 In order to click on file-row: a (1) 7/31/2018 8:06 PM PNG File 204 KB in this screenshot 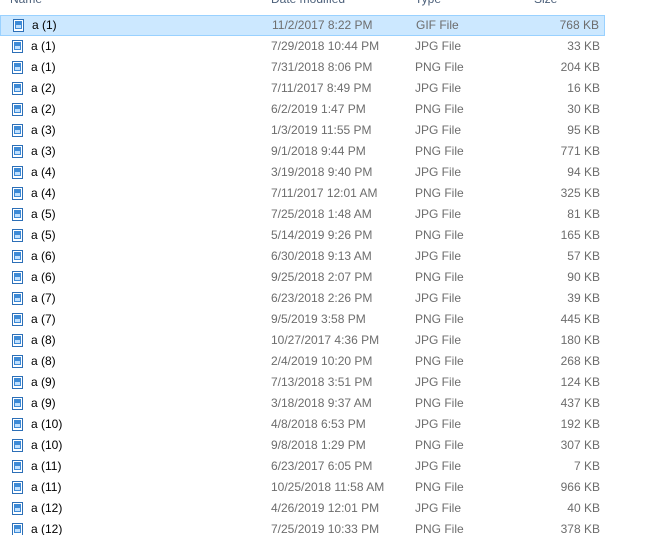, I will do `click(302, 67)`.